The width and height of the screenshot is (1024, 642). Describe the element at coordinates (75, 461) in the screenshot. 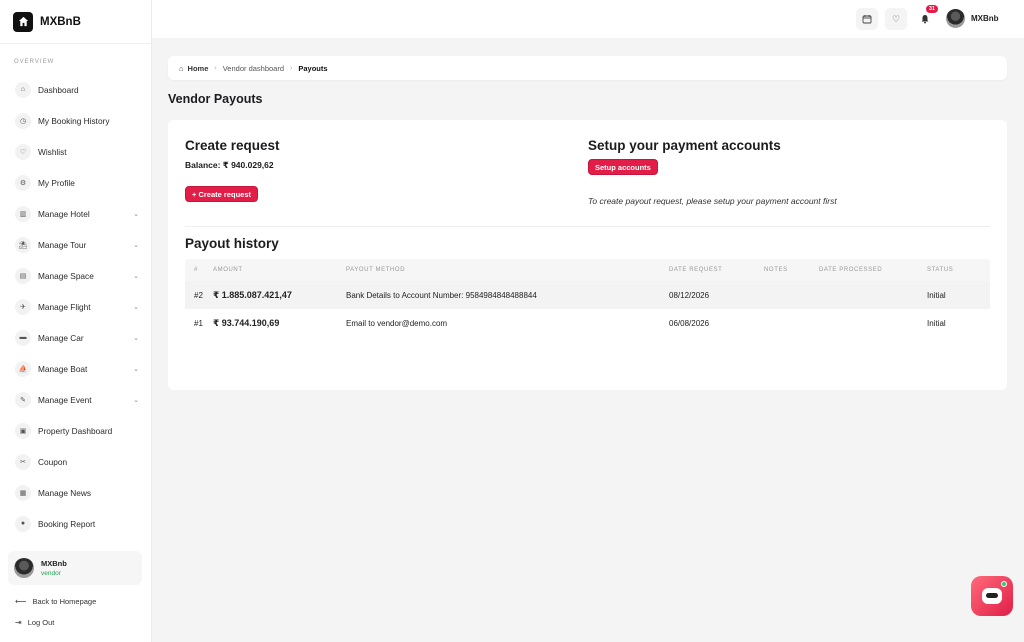

I see `sidebar-item-coupon: ✂ Coupon` at that location.